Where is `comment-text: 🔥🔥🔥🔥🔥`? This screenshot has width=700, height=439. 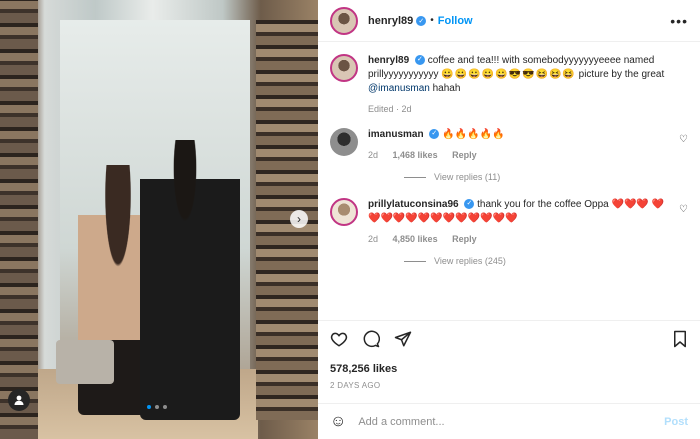
comment-text: 🔥🔥🔥🔥🔥 is located at coordinates (473, 134).